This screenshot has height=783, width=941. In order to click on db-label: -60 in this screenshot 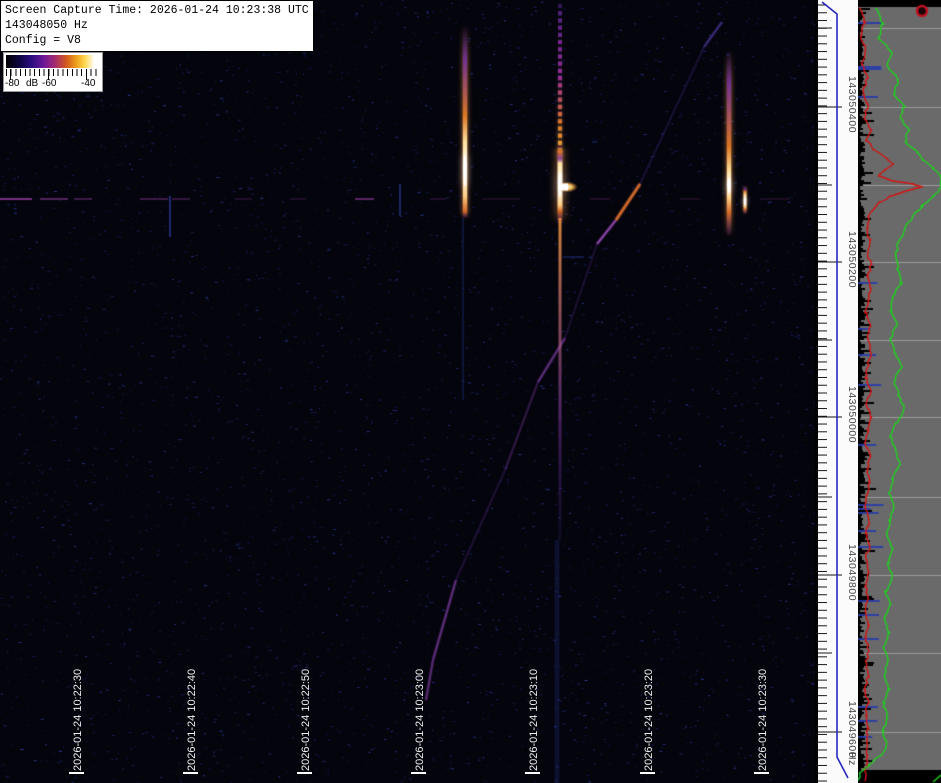, I will do `click(49, 83)`.